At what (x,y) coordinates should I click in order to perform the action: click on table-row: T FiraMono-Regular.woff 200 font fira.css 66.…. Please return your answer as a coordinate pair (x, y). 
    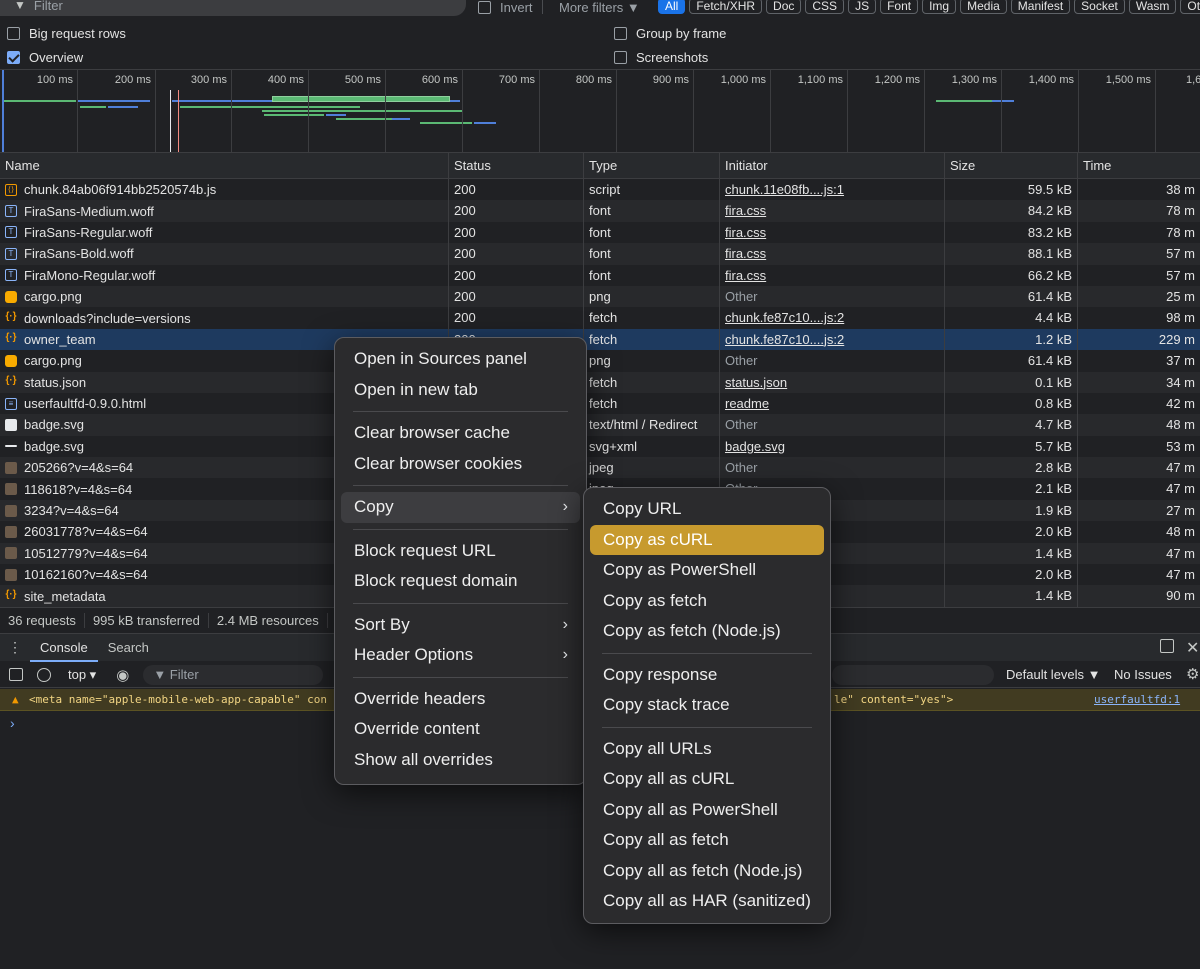
    Looking at the image, I should click on (600, 275).